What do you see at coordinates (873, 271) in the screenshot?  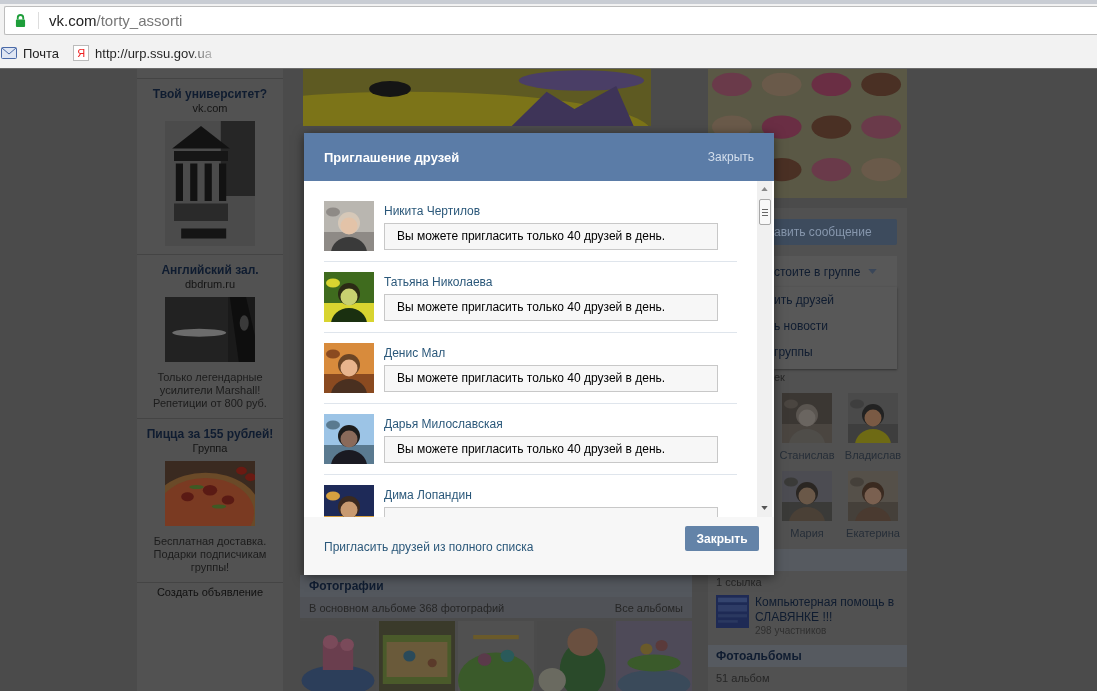 I see `caret-icon` at bounding box center [873, 271].